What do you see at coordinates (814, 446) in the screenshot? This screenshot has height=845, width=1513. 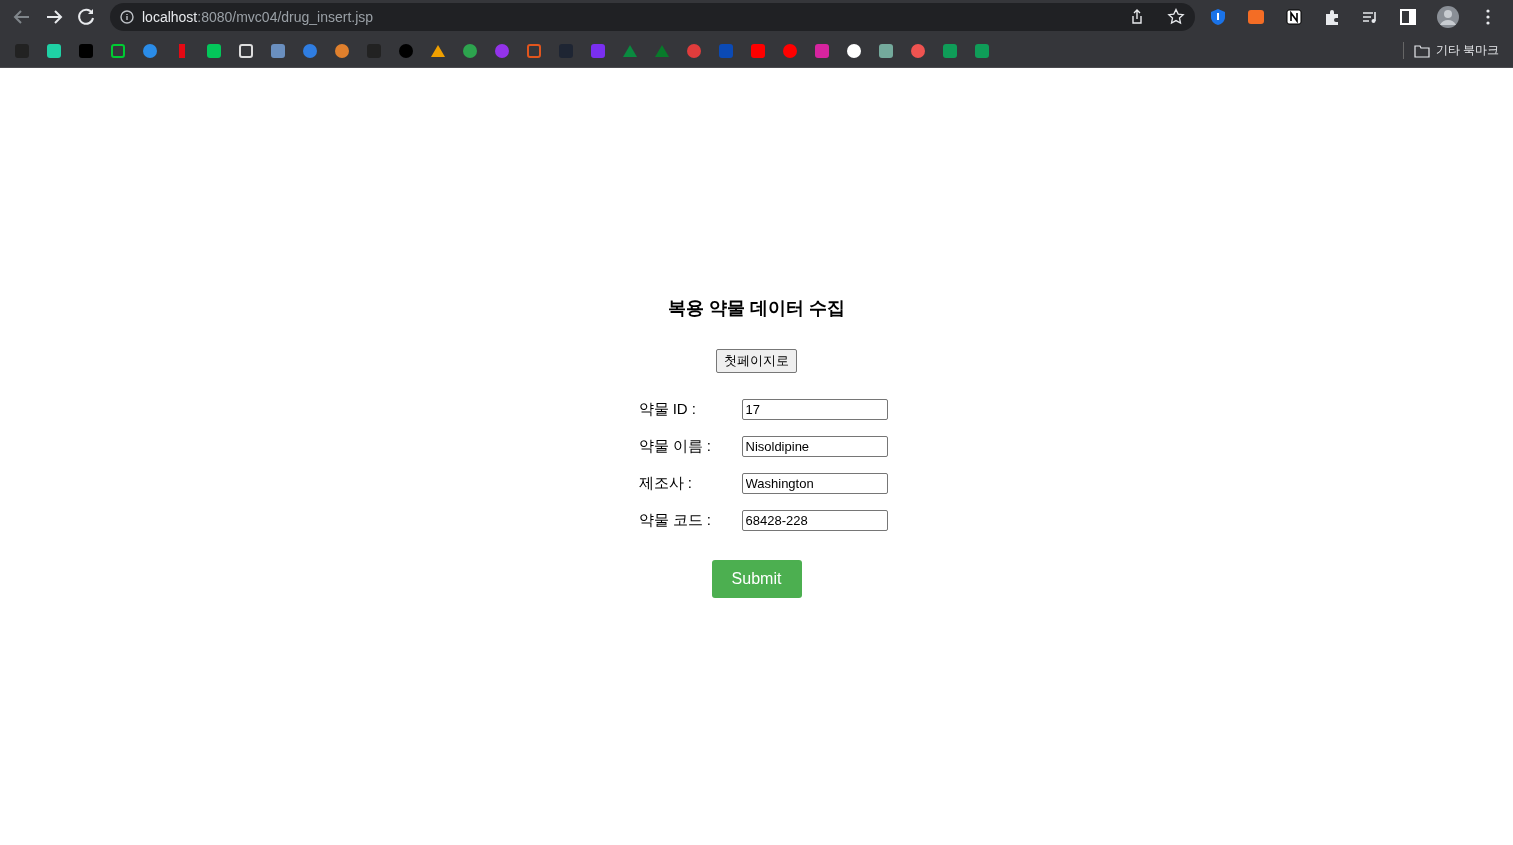 I see `input-field: Nisoldipine` at bounding box center [814, 446].